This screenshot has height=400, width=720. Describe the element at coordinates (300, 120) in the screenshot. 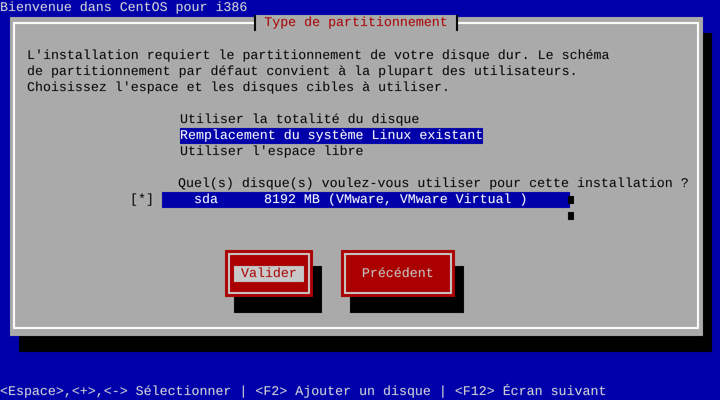

I see `option-item: Utiliser la totalité du disque` at that location.